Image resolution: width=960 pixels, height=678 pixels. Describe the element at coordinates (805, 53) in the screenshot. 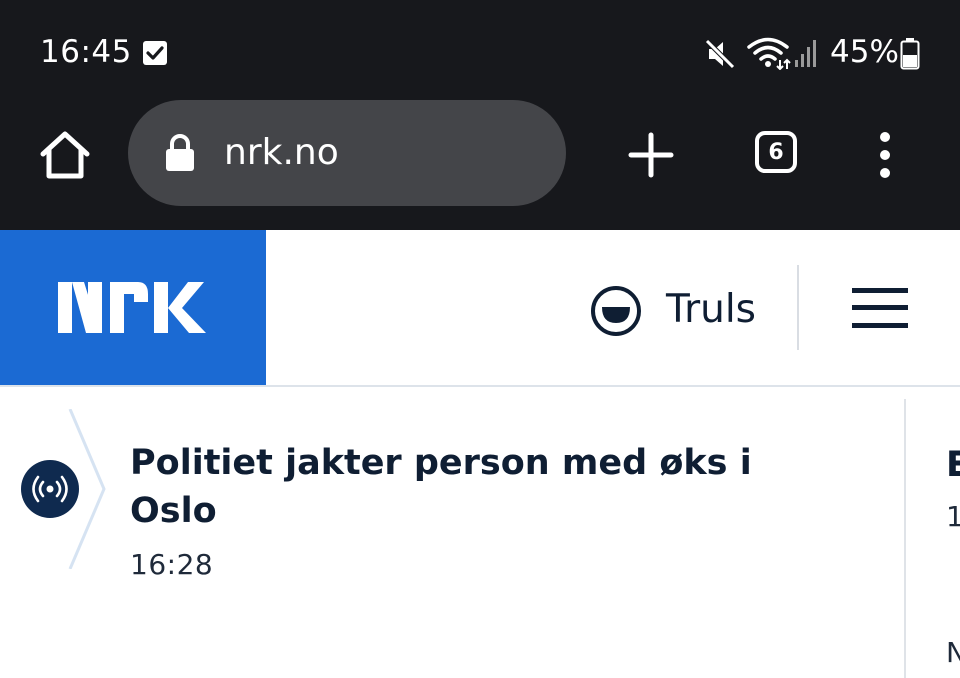

I see `signal-icon` at that location.